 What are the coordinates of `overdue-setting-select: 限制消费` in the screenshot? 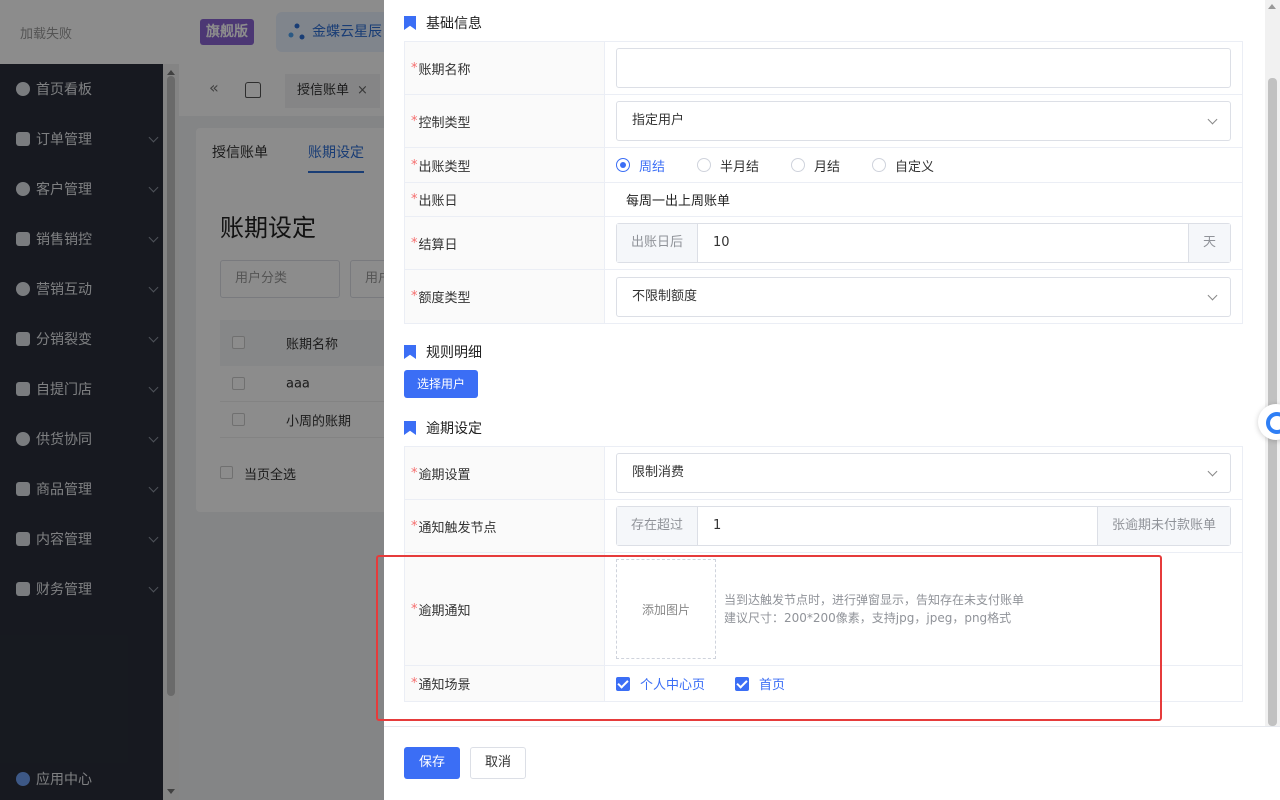 It's located at (923, 473).